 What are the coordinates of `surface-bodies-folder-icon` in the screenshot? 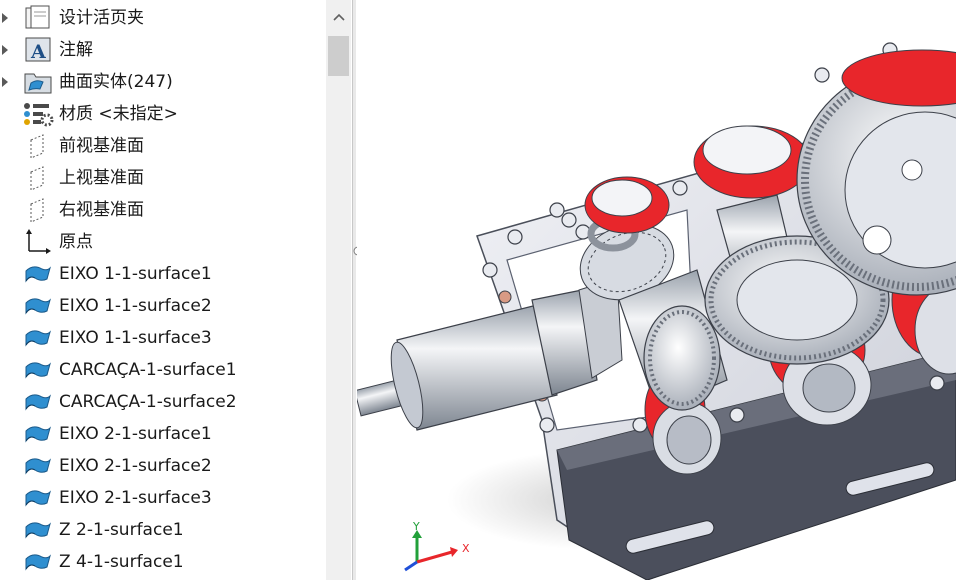 It's located at (38, 82).